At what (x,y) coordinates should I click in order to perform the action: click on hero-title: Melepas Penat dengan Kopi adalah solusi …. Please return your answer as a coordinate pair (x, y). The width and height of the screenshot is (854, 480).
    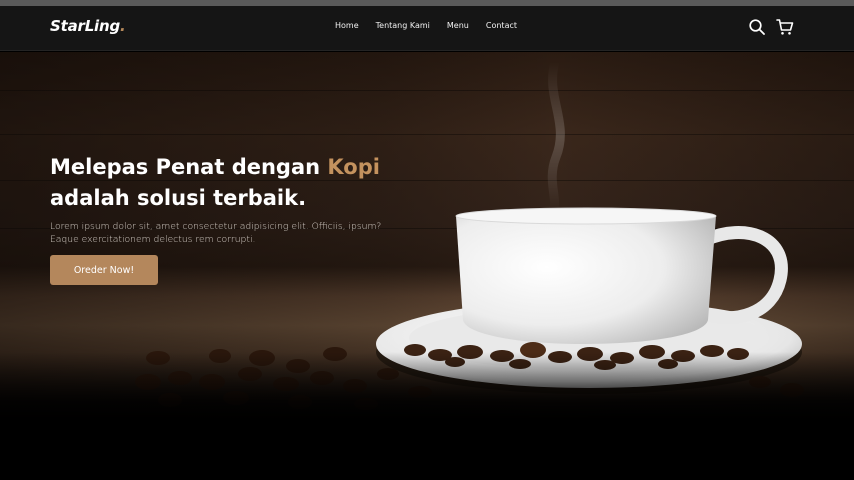
    Looking at the image, I should click on (250, 183).